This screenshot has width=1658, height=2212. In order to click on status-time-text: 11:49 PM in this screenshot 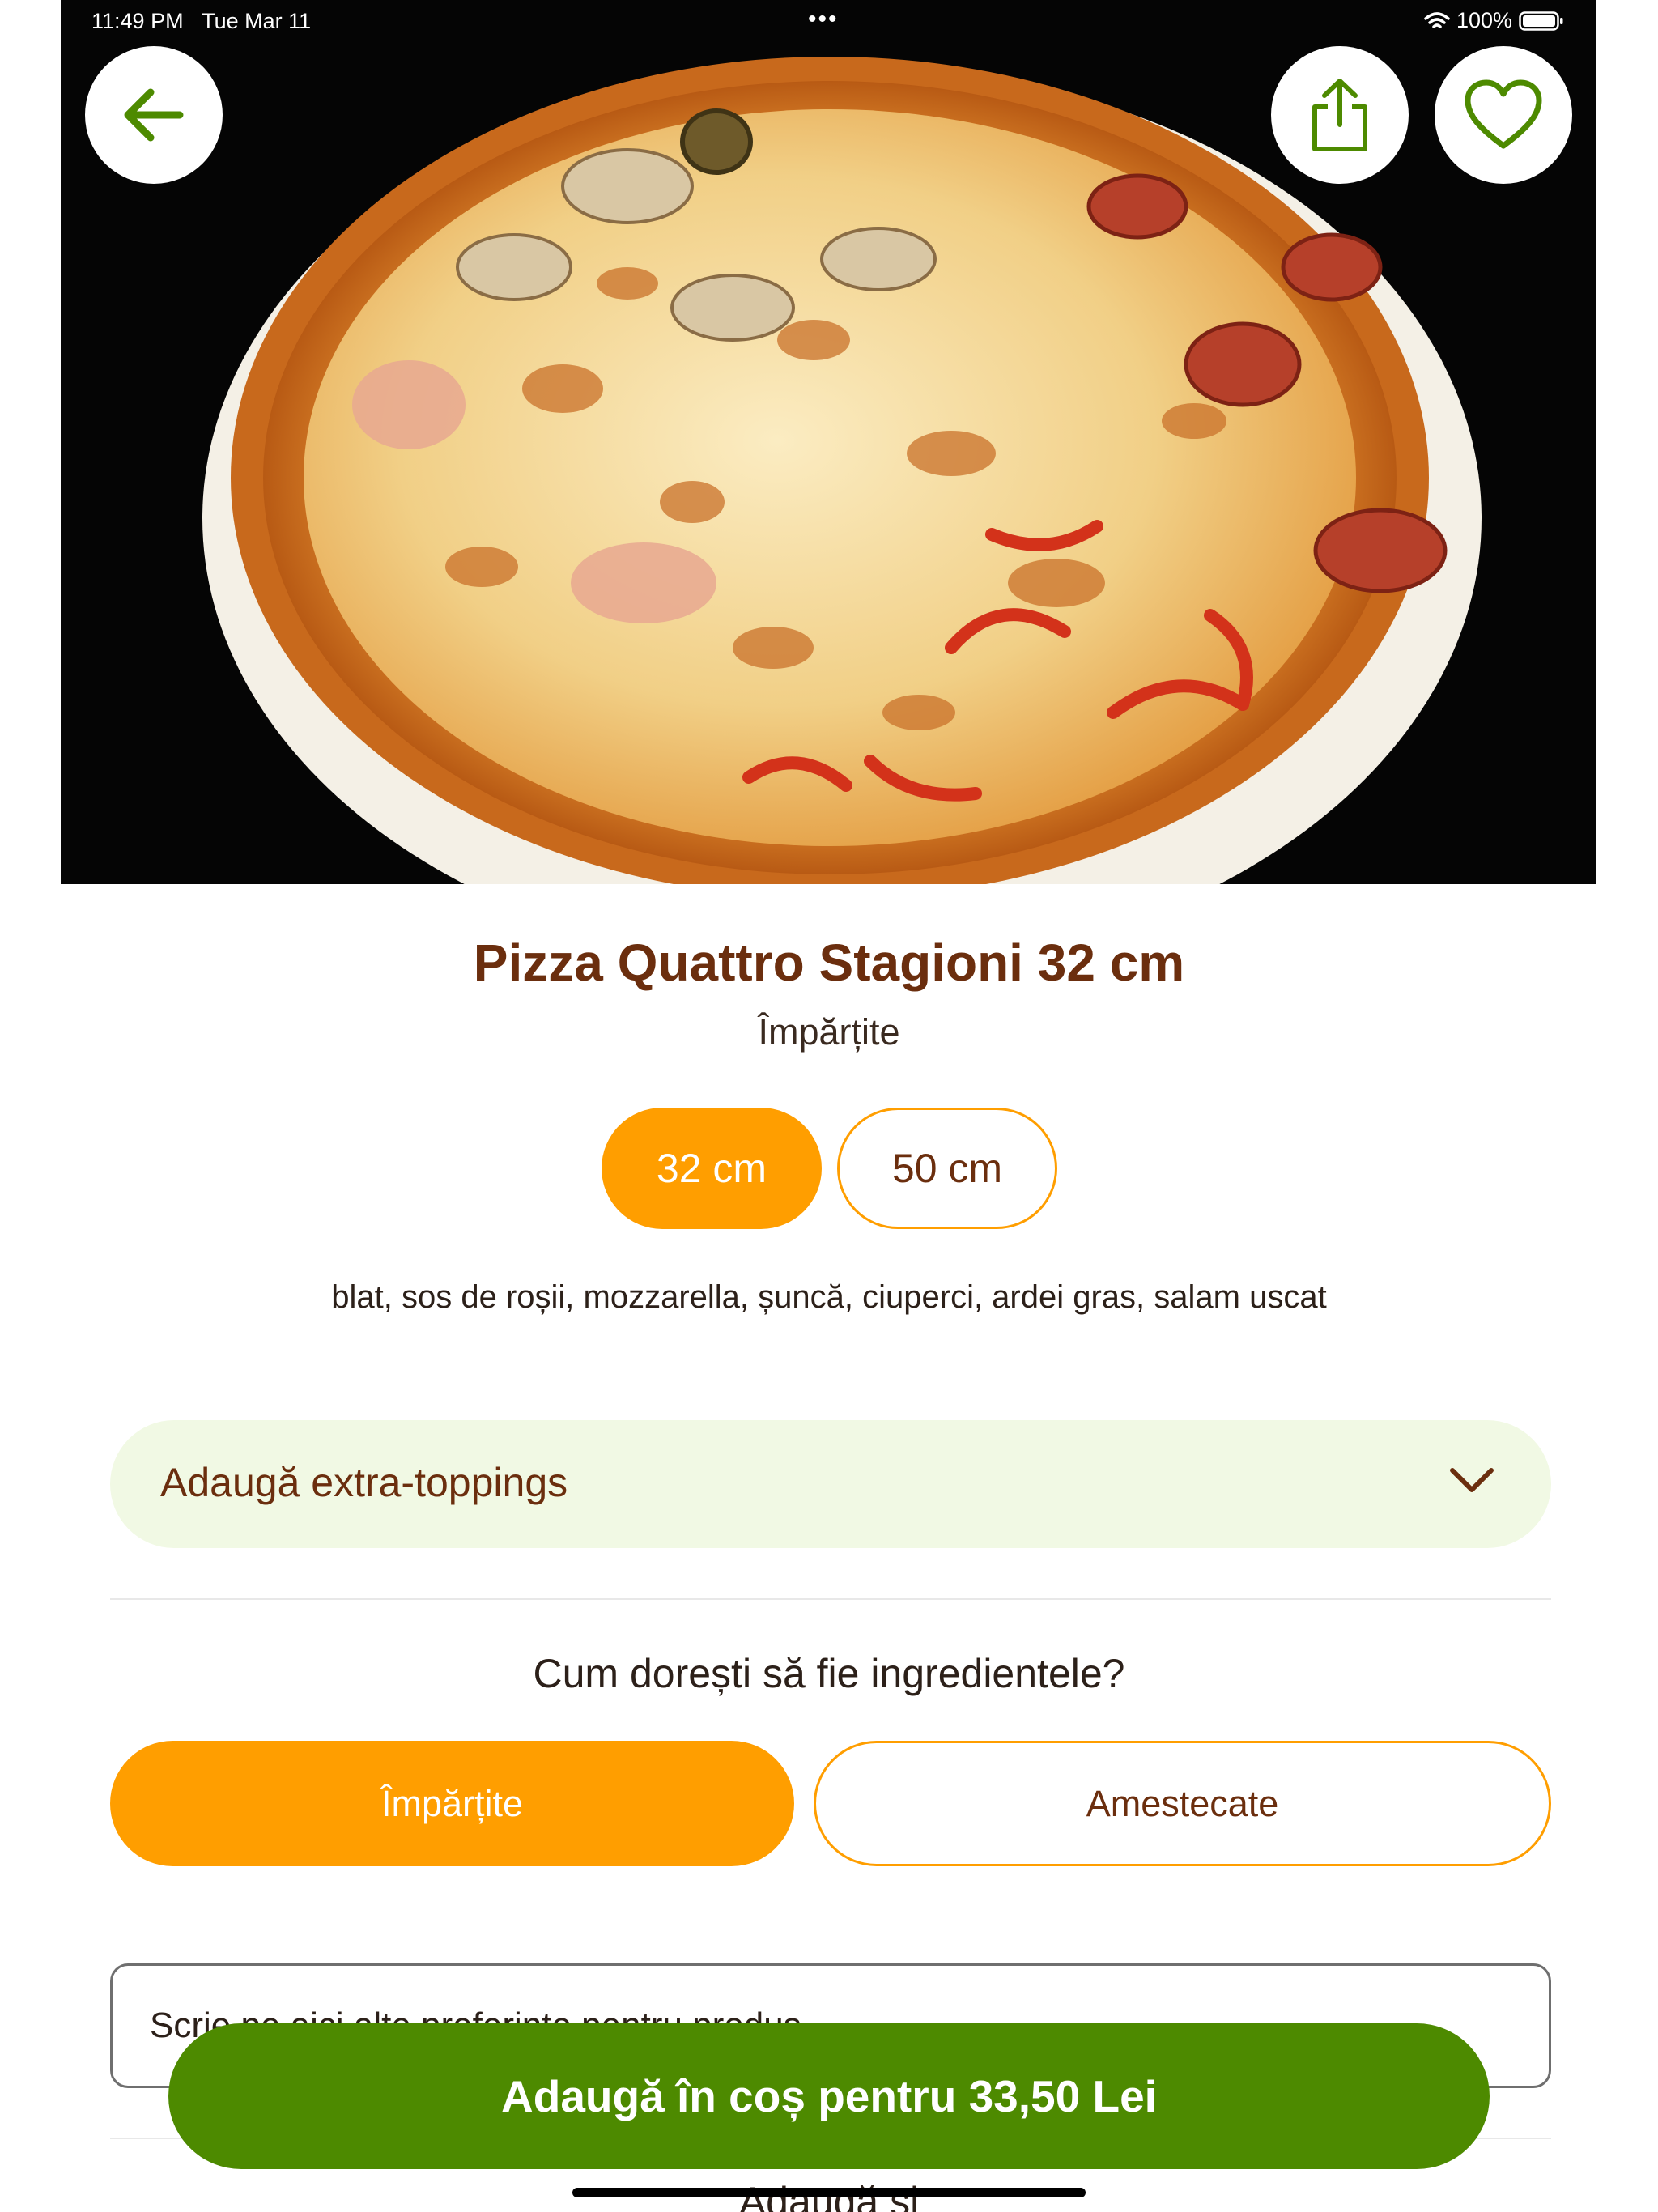, I will do `click(137, 21)`.